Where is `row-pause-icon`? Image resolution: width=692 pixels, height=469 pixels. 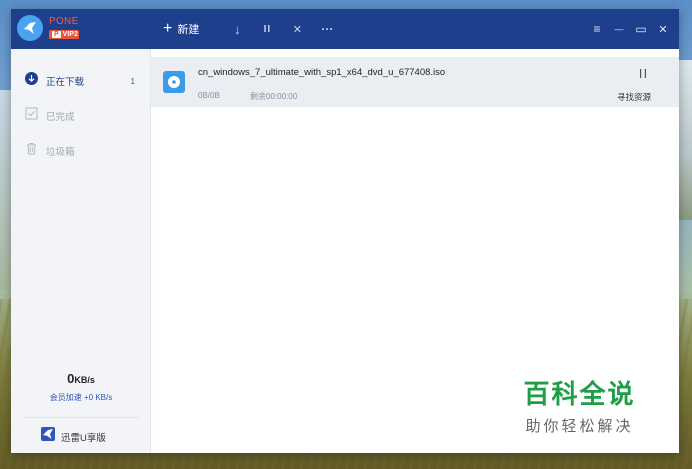
row-pause-icon is located at coordinates (643, 73).